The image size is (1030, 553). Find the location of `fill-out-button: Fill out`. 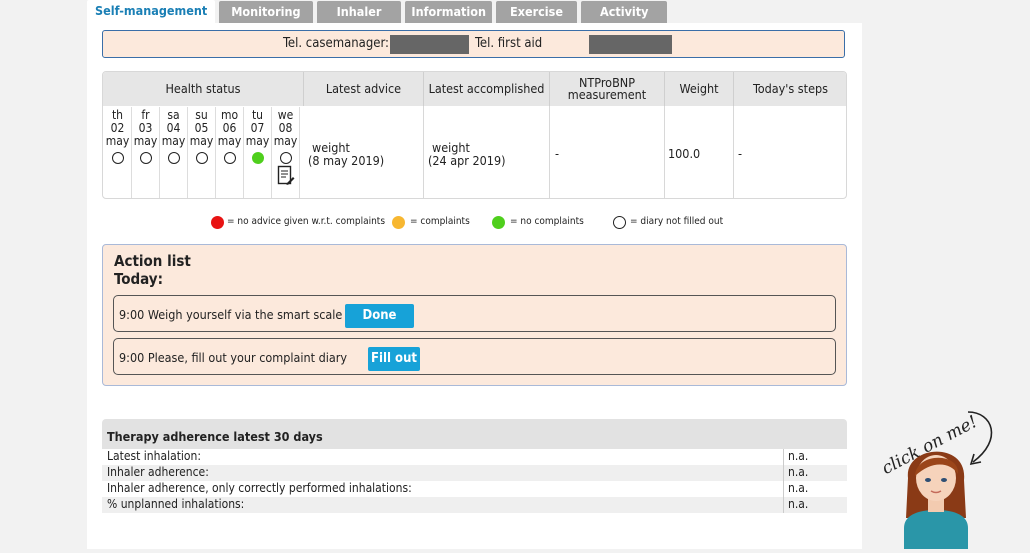

fill-out-button: Fill out is located at coordinates (394, 359).